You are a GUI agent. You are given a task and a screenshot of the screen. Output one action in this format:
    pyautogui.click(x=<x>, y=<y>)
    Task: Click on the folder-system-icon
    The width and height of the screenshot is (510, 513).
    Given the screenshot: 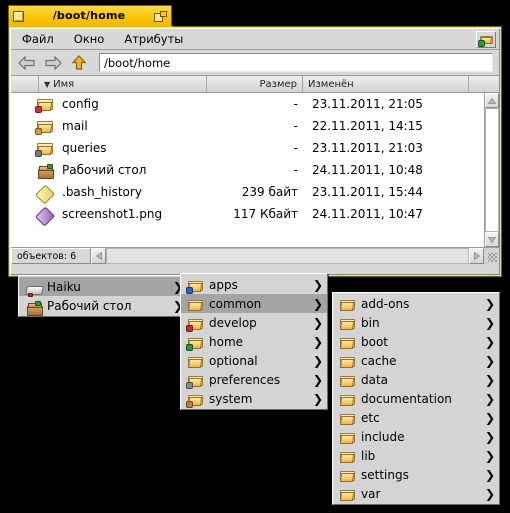 What is the action you would take?
    pyautogui.click(x=194, y=400)
    